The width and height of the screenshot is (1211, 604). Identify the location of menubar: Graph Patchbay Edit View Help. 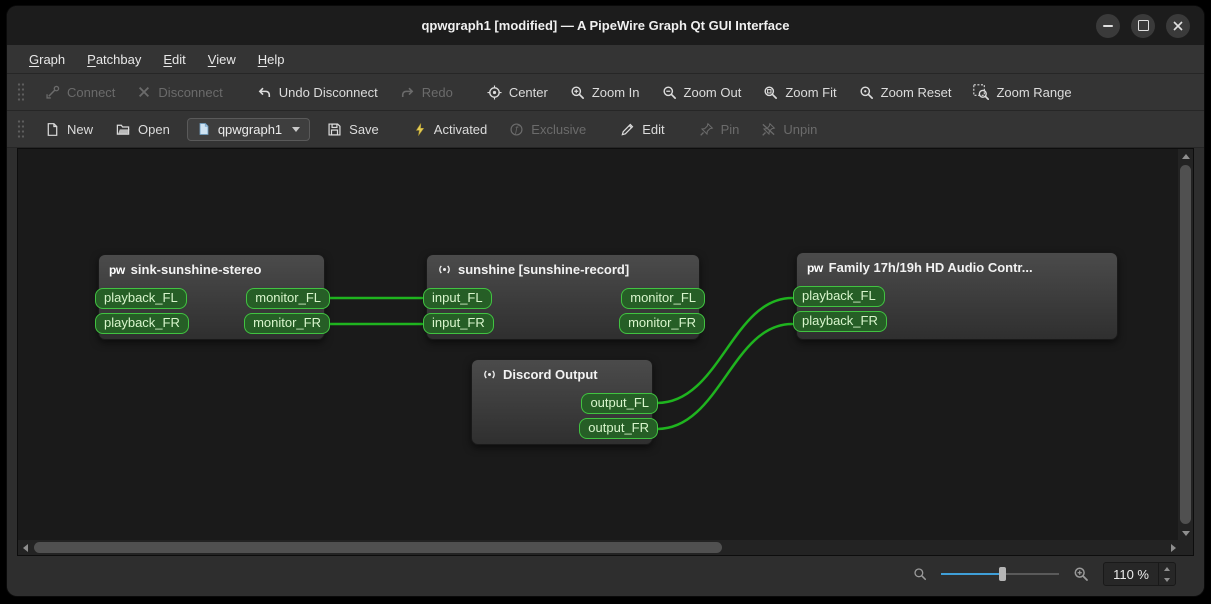
(605, 59).